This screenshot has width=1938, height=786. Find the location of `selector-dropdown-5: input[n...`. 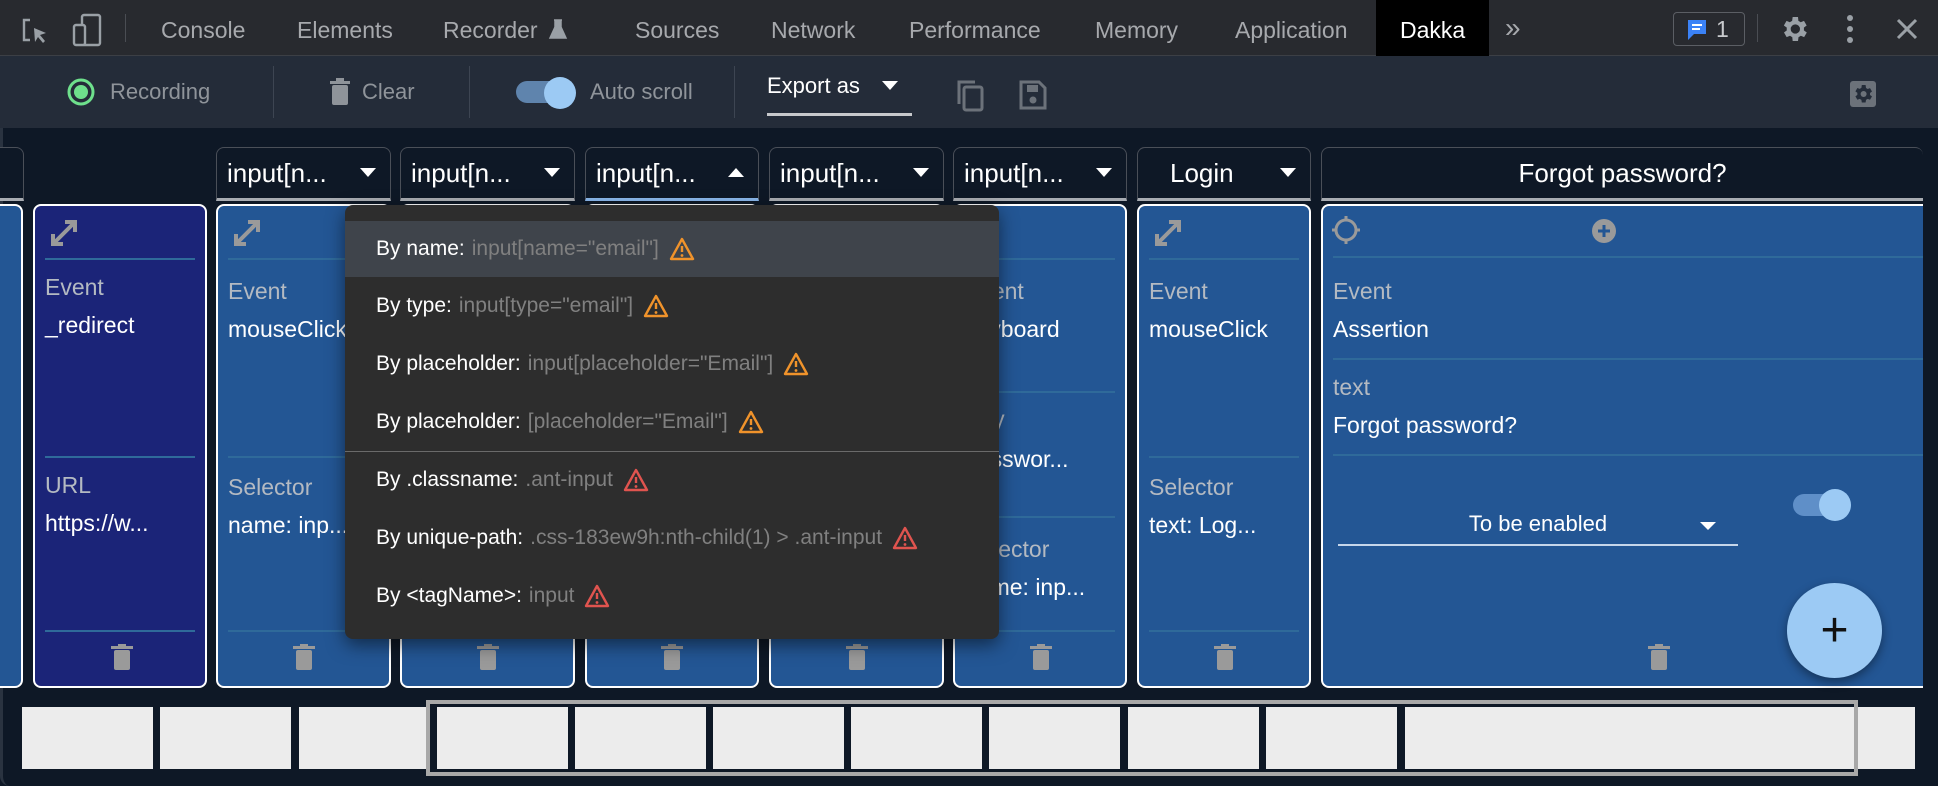

selector-dropdown-5: input[n... is located at coordinates (1040, 174).